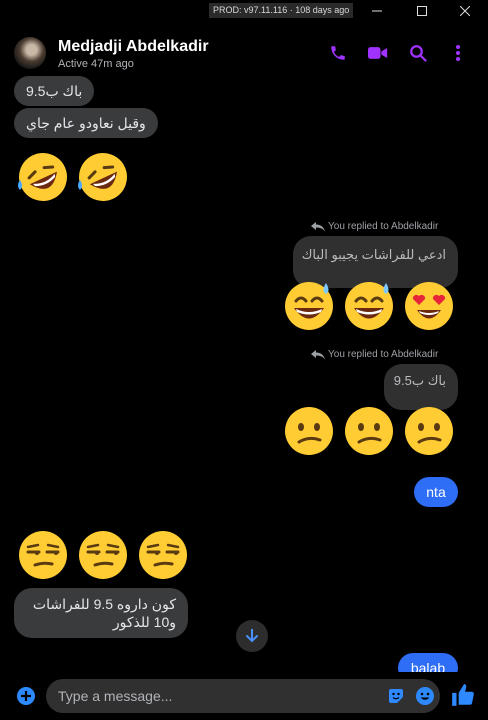 This screenshot has height=720, width=488. What do you see at coordinates (101, 613) in the screenshot?
I see `message-bubble-incoming: كون داروه 9.5 للفراشات و10 للذكور` at bounding box center [101, 613].